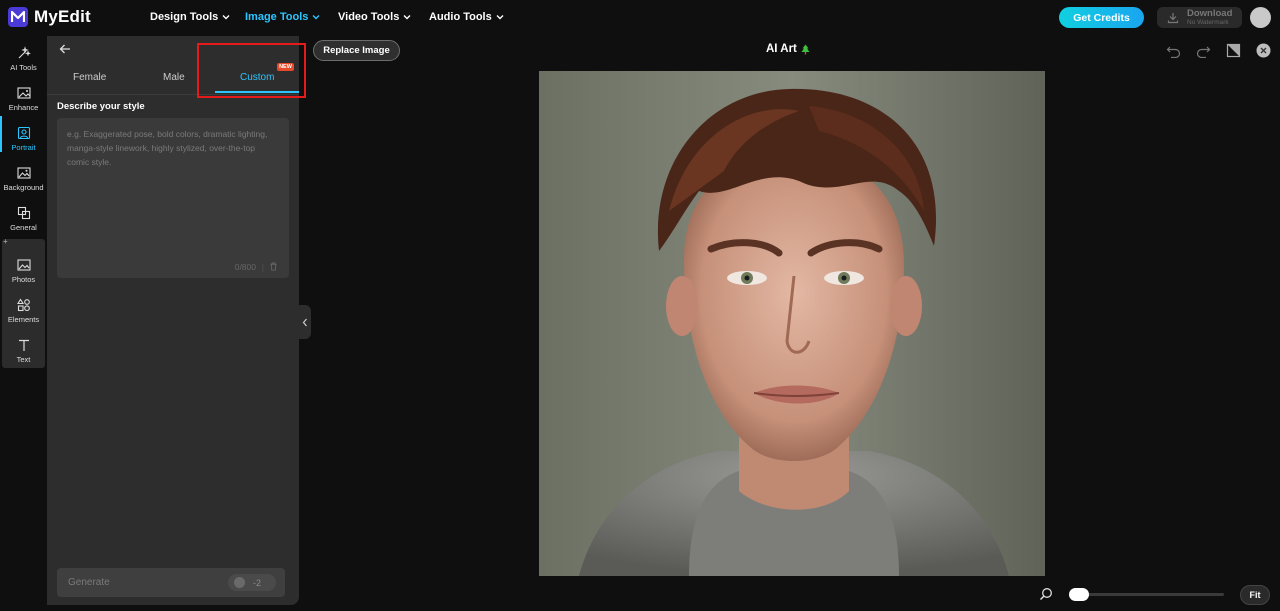  What do you see at coordinates (62, 16) in the screenshot?
I see `app-name: MyEdit` at bounding box center [62, 16].